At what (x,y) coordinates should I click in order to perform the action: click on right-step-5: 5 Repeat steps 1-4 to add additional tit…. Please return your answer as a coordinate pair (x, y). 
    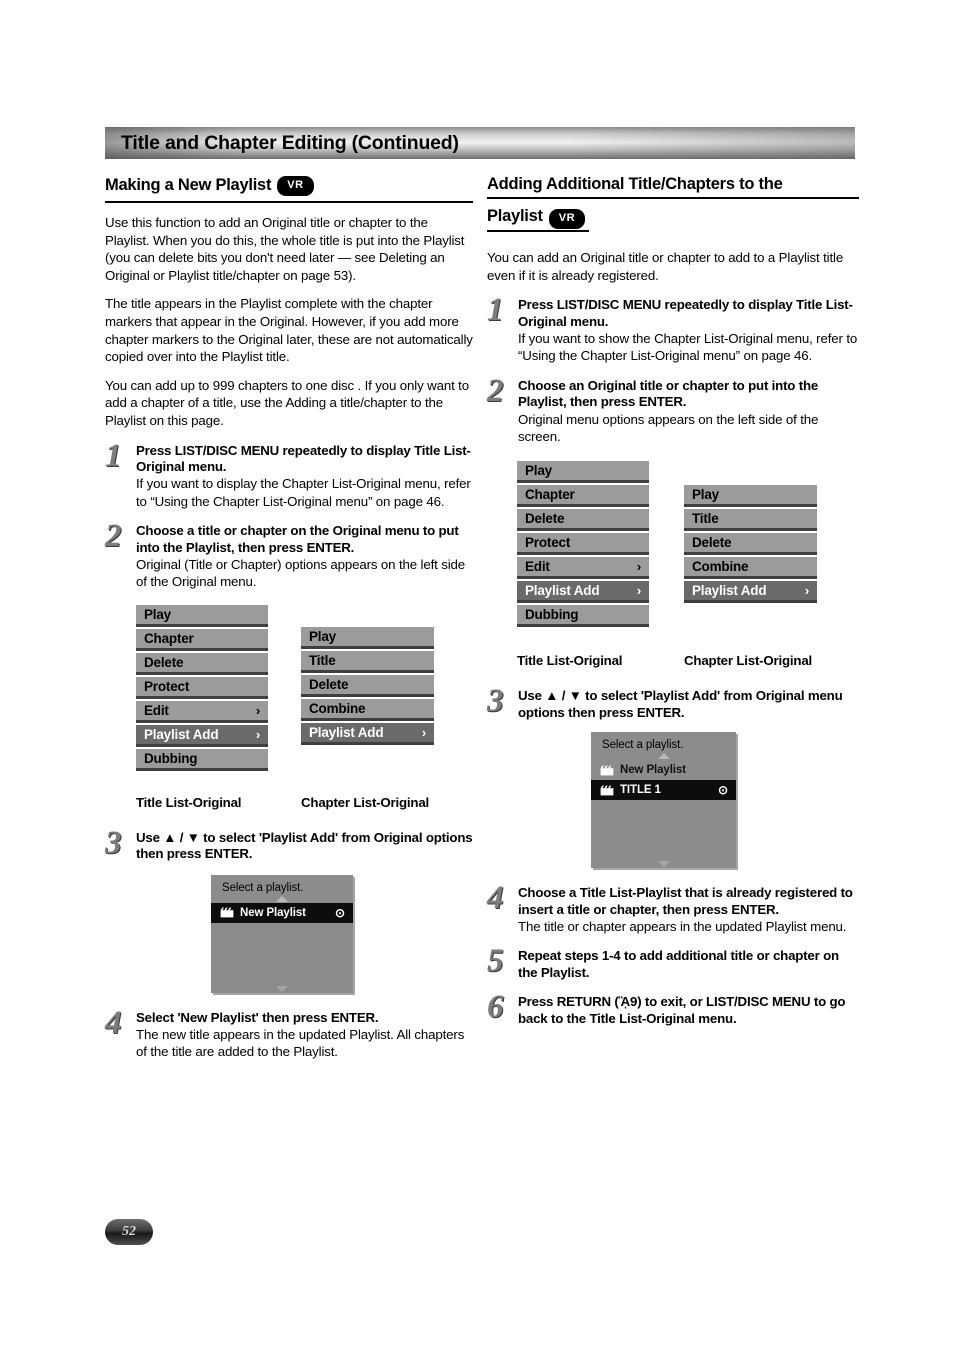
    Looking at the image, I should click on (673, 962).